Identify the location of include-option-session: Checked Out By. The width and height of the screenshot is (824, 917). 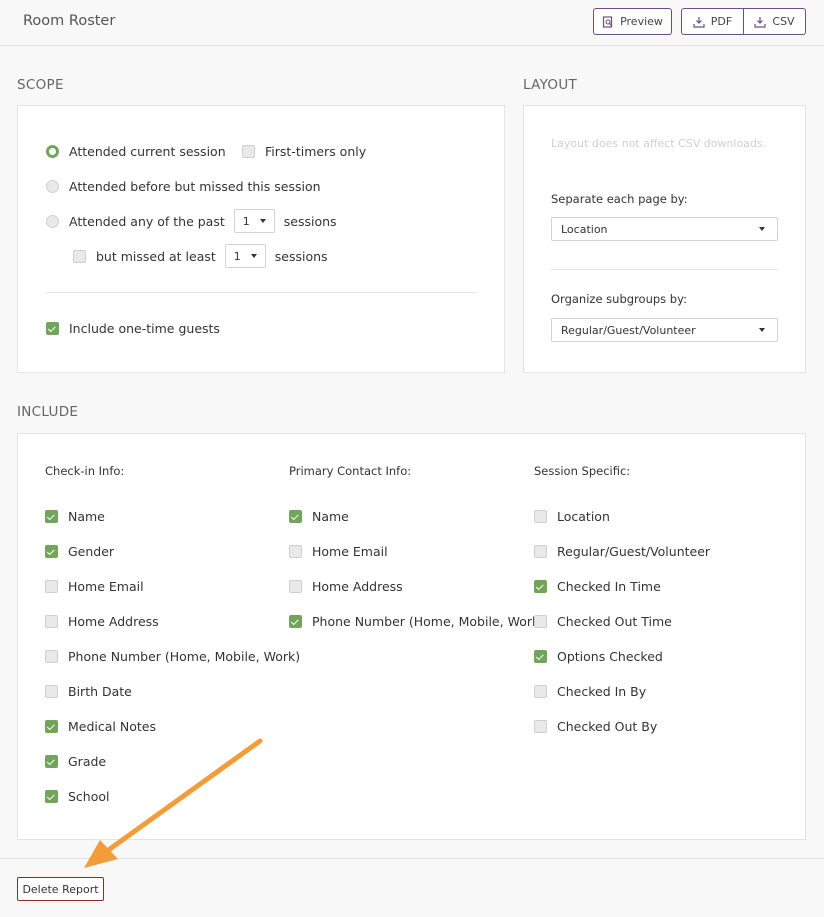
(595, 726).